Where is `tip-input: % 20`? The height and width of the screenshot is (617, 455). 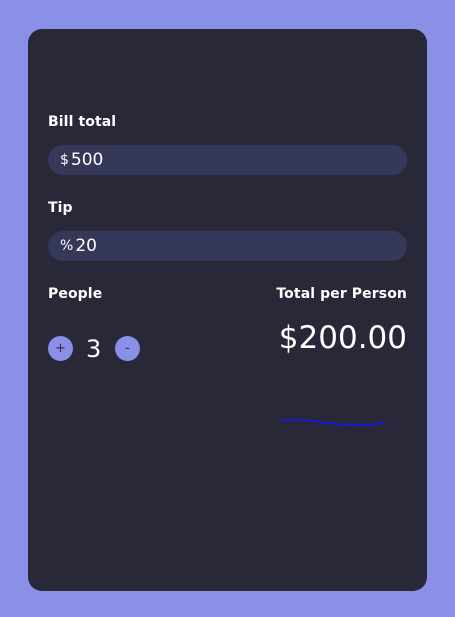
tip-input: % 20 is located at coordinates (227, 246).